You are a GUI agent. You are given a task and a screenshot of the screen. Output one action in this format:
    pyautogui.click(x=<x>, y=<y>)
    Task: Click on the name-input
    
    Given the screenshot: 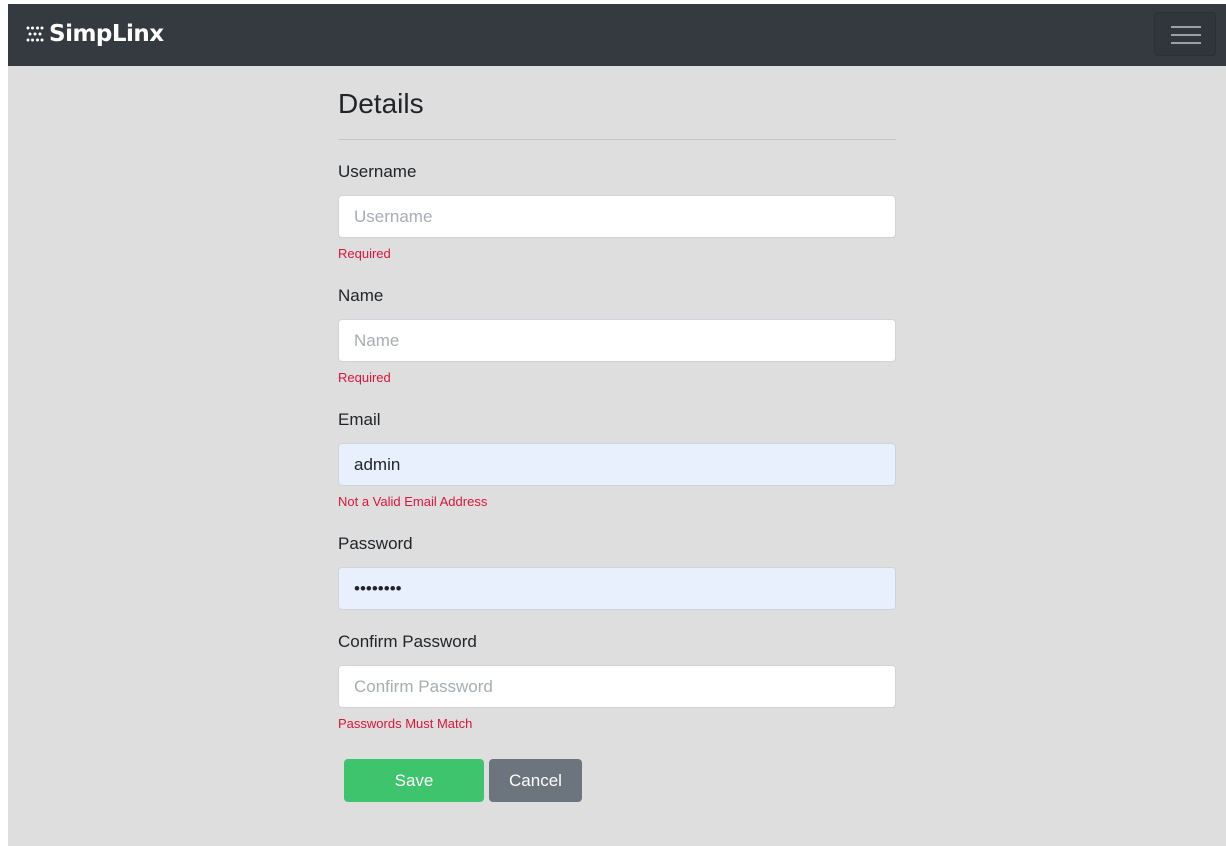 What is the action you would take?
    pyautogui.click(x=617, y=340)
    